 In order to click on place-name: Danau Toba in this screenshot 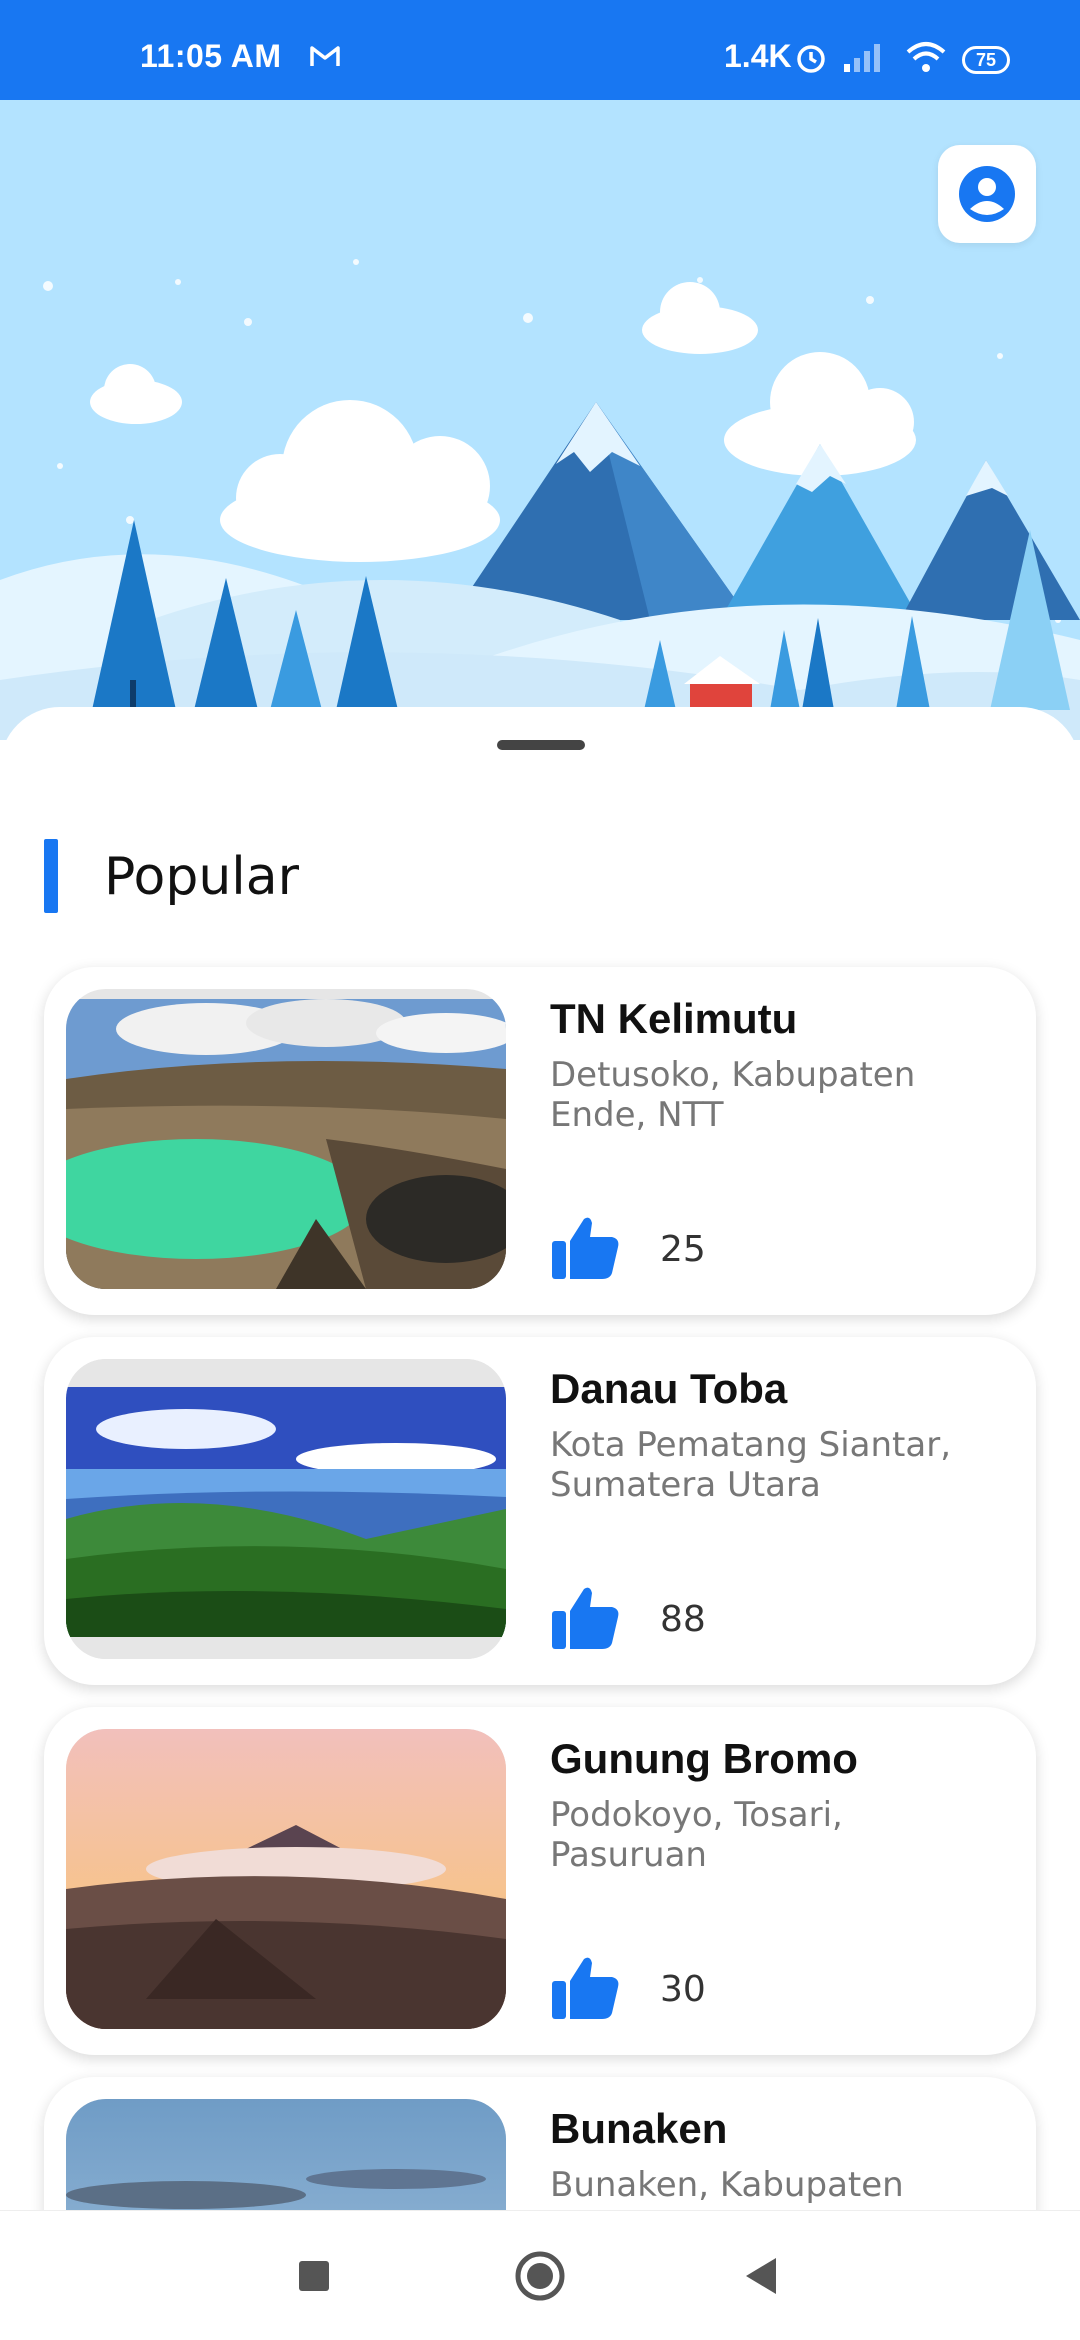, I will do `click(669, 1388)`.